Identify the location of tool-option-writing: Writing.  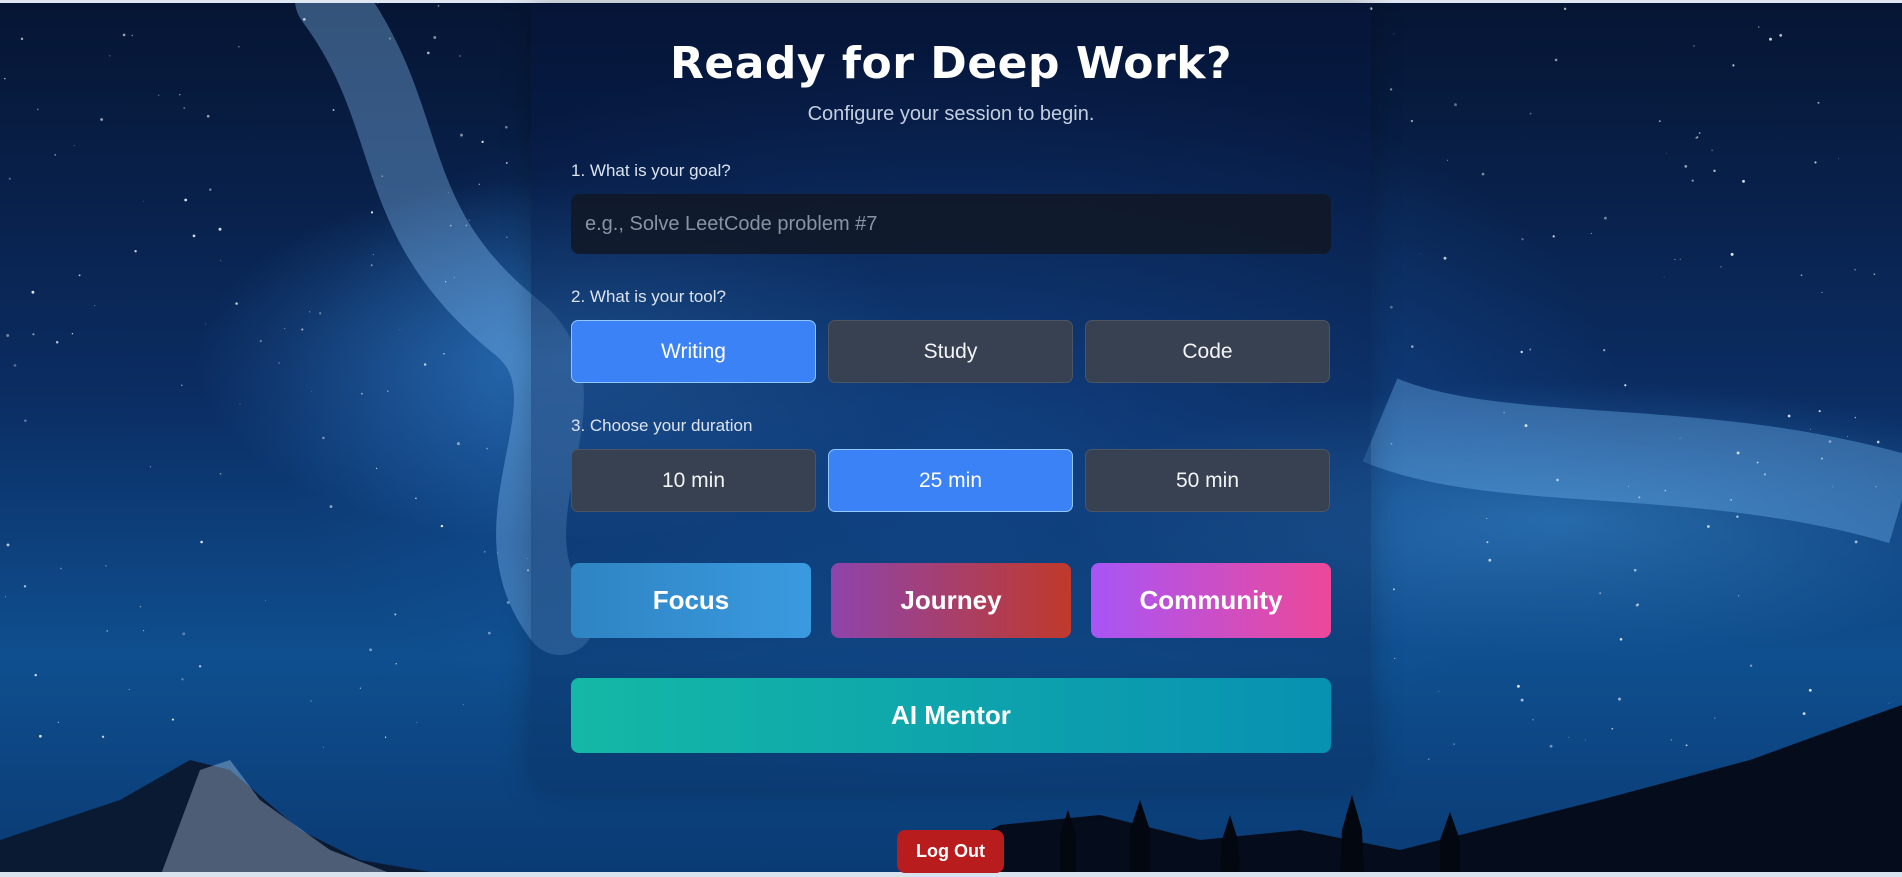
(693, 351).